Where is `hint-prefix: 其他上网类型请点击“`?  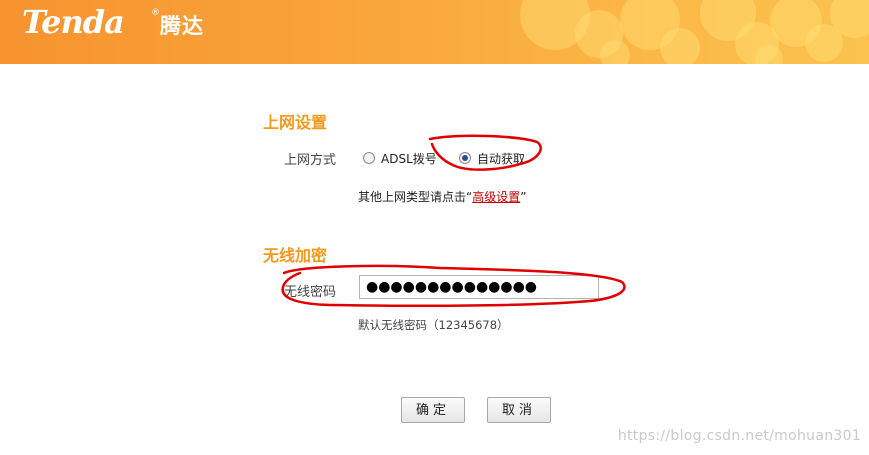
hint-prefix: 其他上网类型请点击“ is located at coordinates (415, 197).